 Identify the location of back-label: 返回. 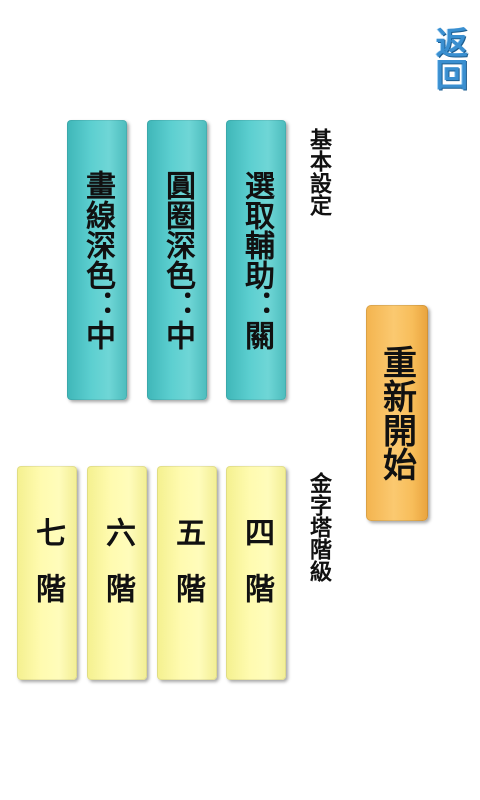
(450, 58).